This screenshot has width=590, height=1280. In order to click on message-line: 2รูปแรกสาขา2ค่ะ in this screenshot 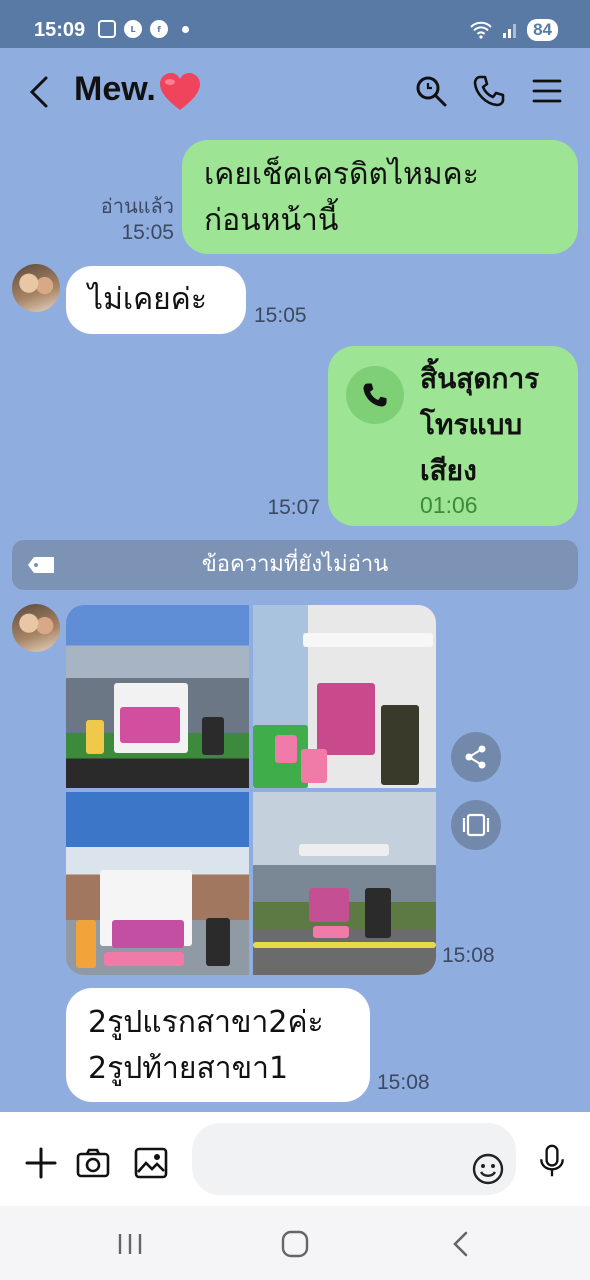, I will do `click(206, 1022)`.